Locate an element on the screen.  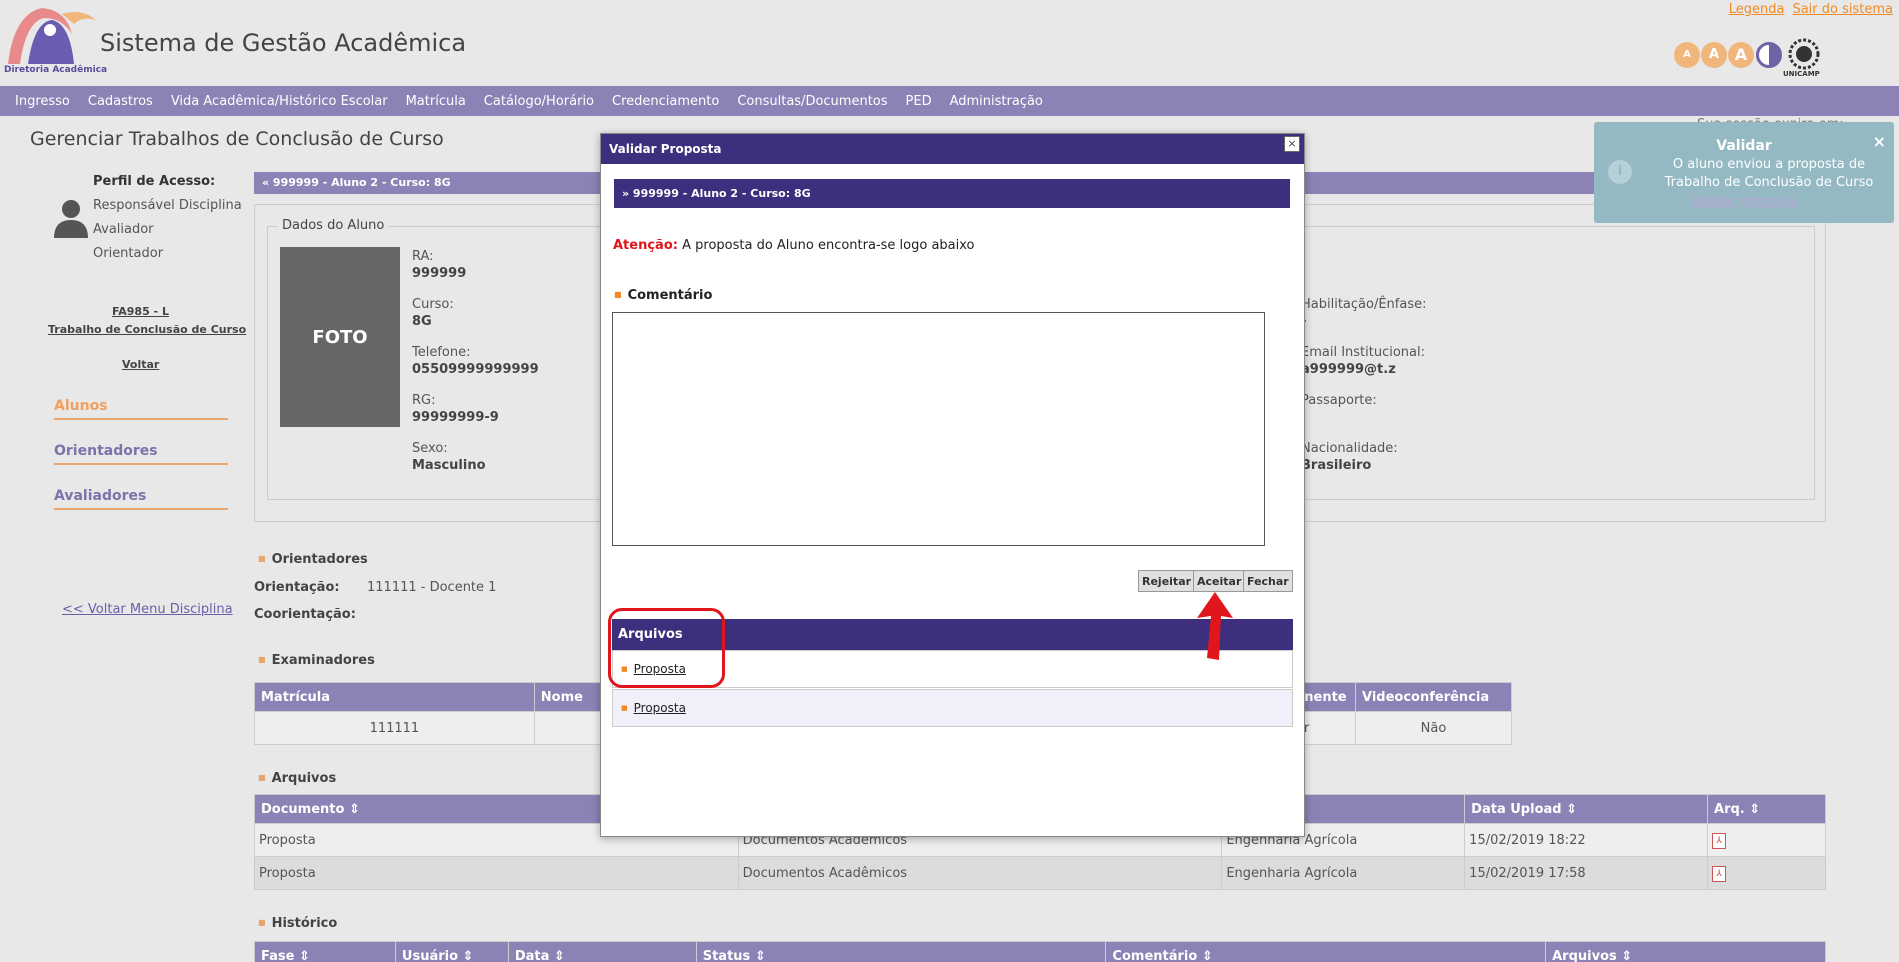
font-large-button: A is located at coordinates (1741, 55).